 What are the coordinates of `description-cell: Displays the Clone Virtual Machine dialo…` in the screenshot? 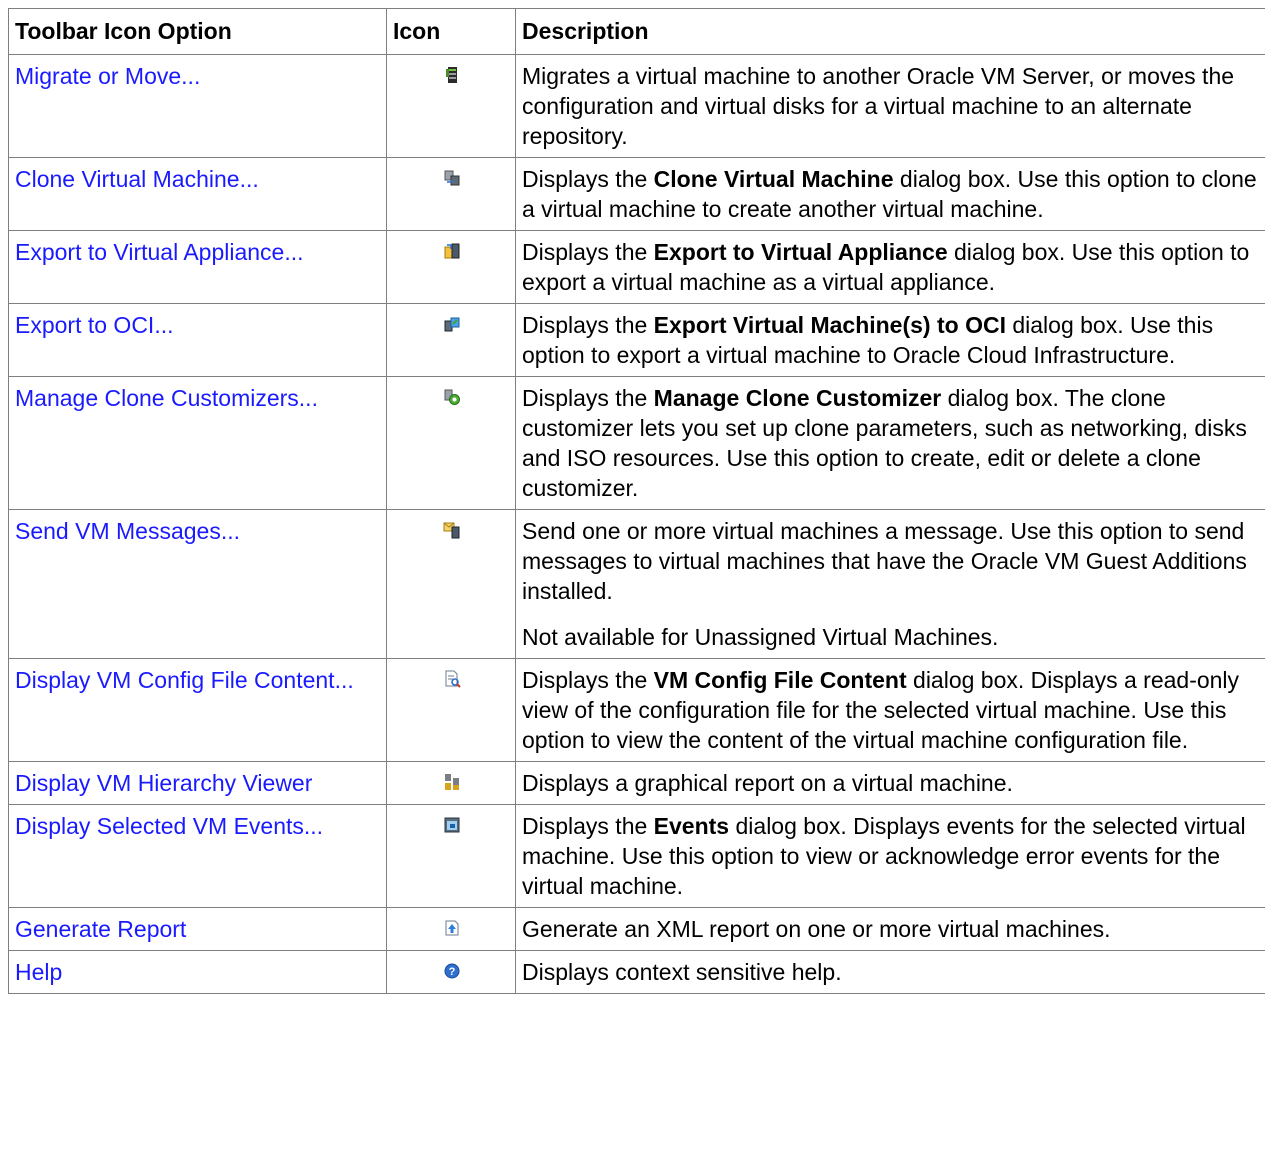 It's located at (890, 194).